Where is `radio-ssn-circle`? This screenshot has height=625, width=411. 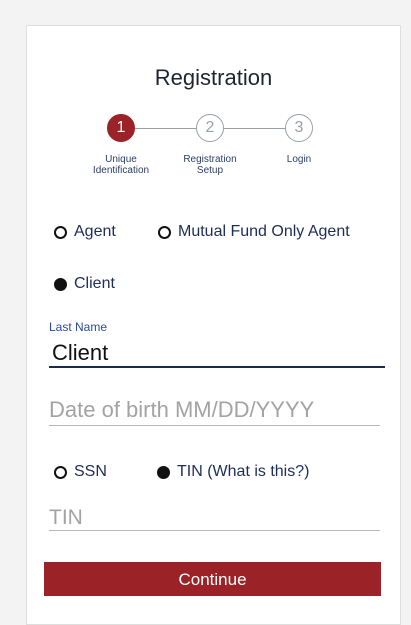
radio-ssn-circle is located at coordinates (60, 472).